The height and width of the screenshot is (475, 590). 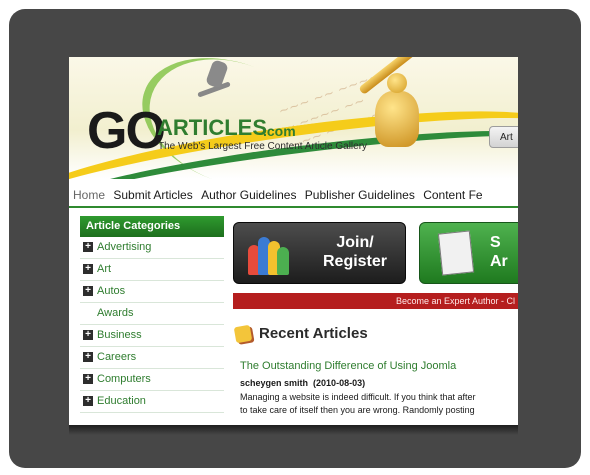 What do you see at coordinates (152, 292) in the screenshot?
I see `category-autos: + Autos` at bounding box center [152, 292].